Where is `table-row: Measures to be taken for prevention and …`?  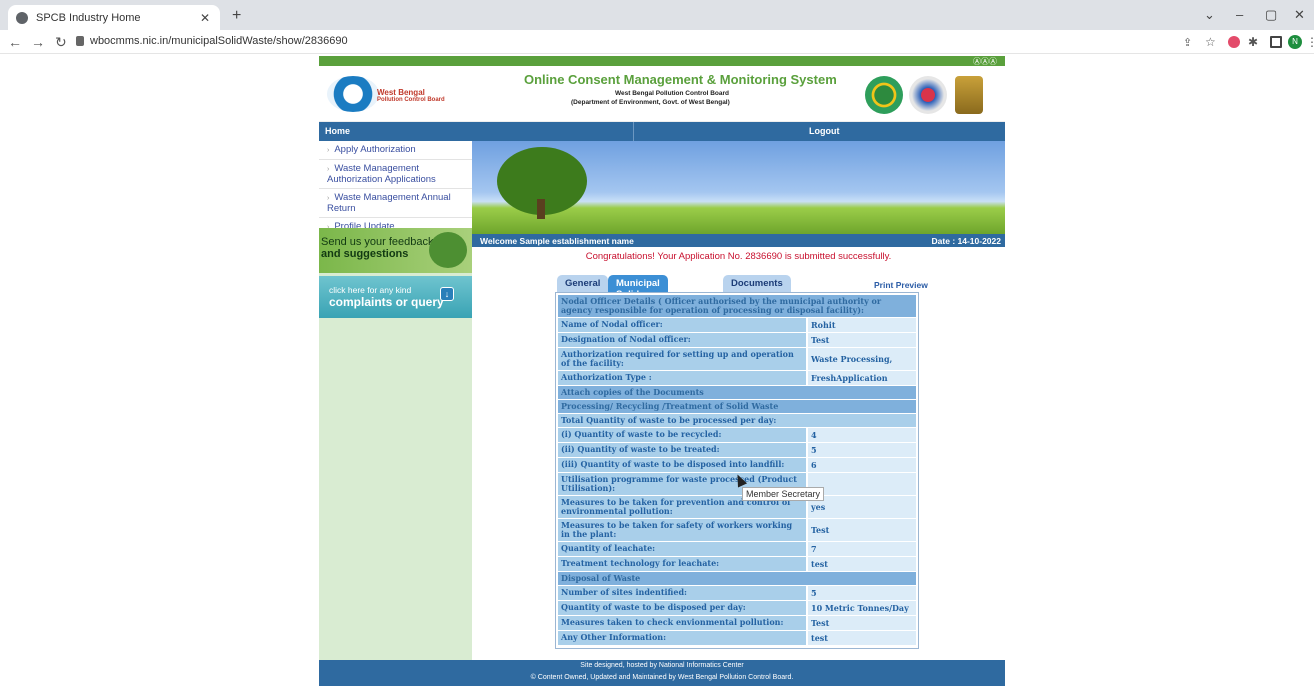
table-row: Measures to be taken for prevention and … is located at coordinates (737, 507).